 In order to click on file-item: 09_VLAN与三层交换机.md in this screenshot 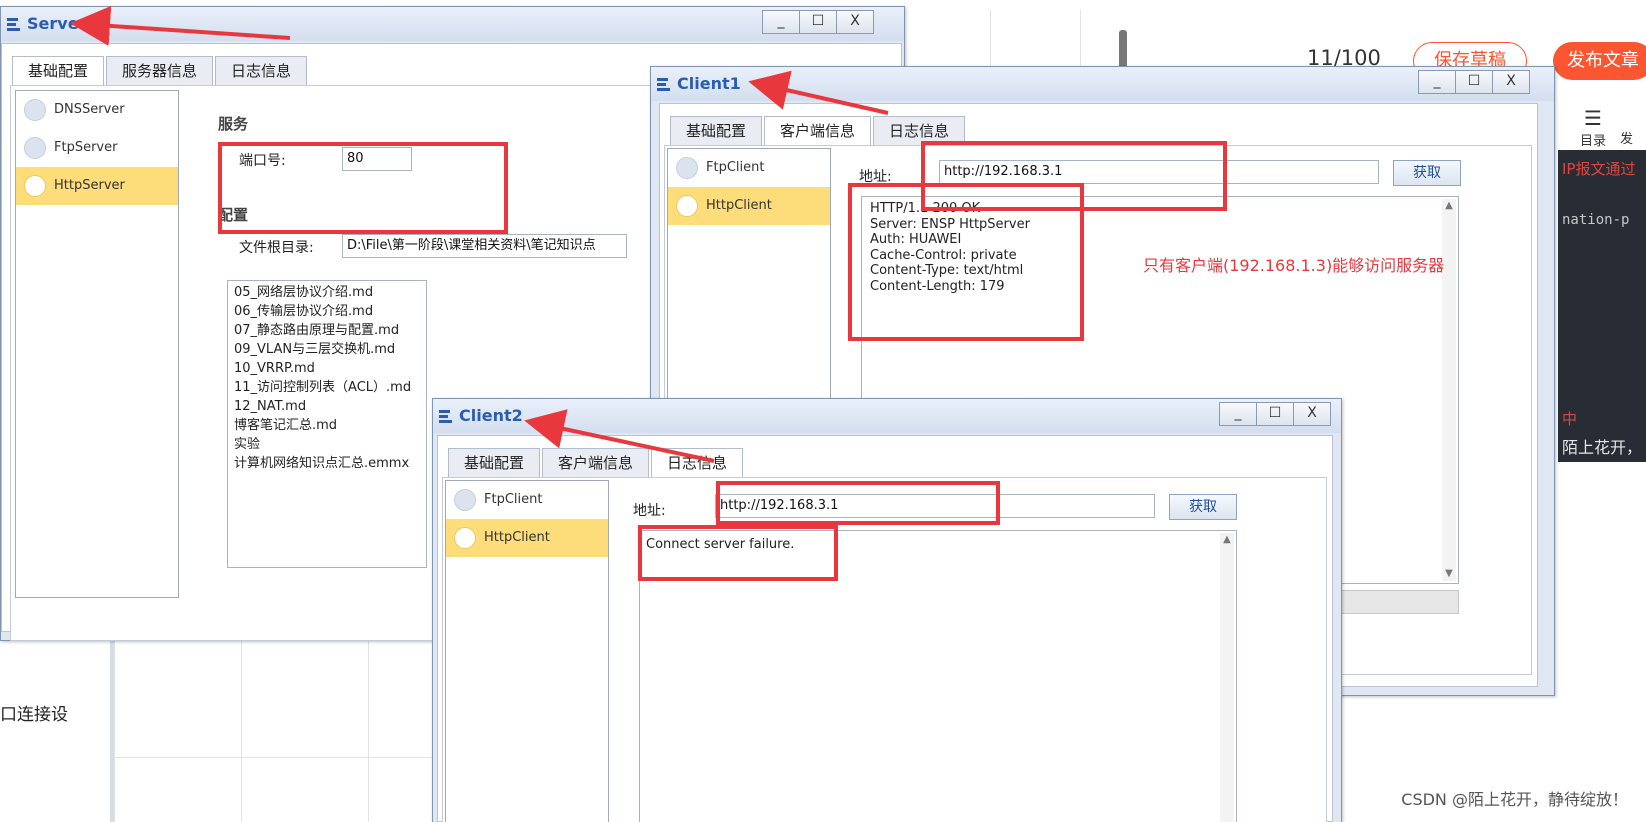, I will do `click(327, 349)`.